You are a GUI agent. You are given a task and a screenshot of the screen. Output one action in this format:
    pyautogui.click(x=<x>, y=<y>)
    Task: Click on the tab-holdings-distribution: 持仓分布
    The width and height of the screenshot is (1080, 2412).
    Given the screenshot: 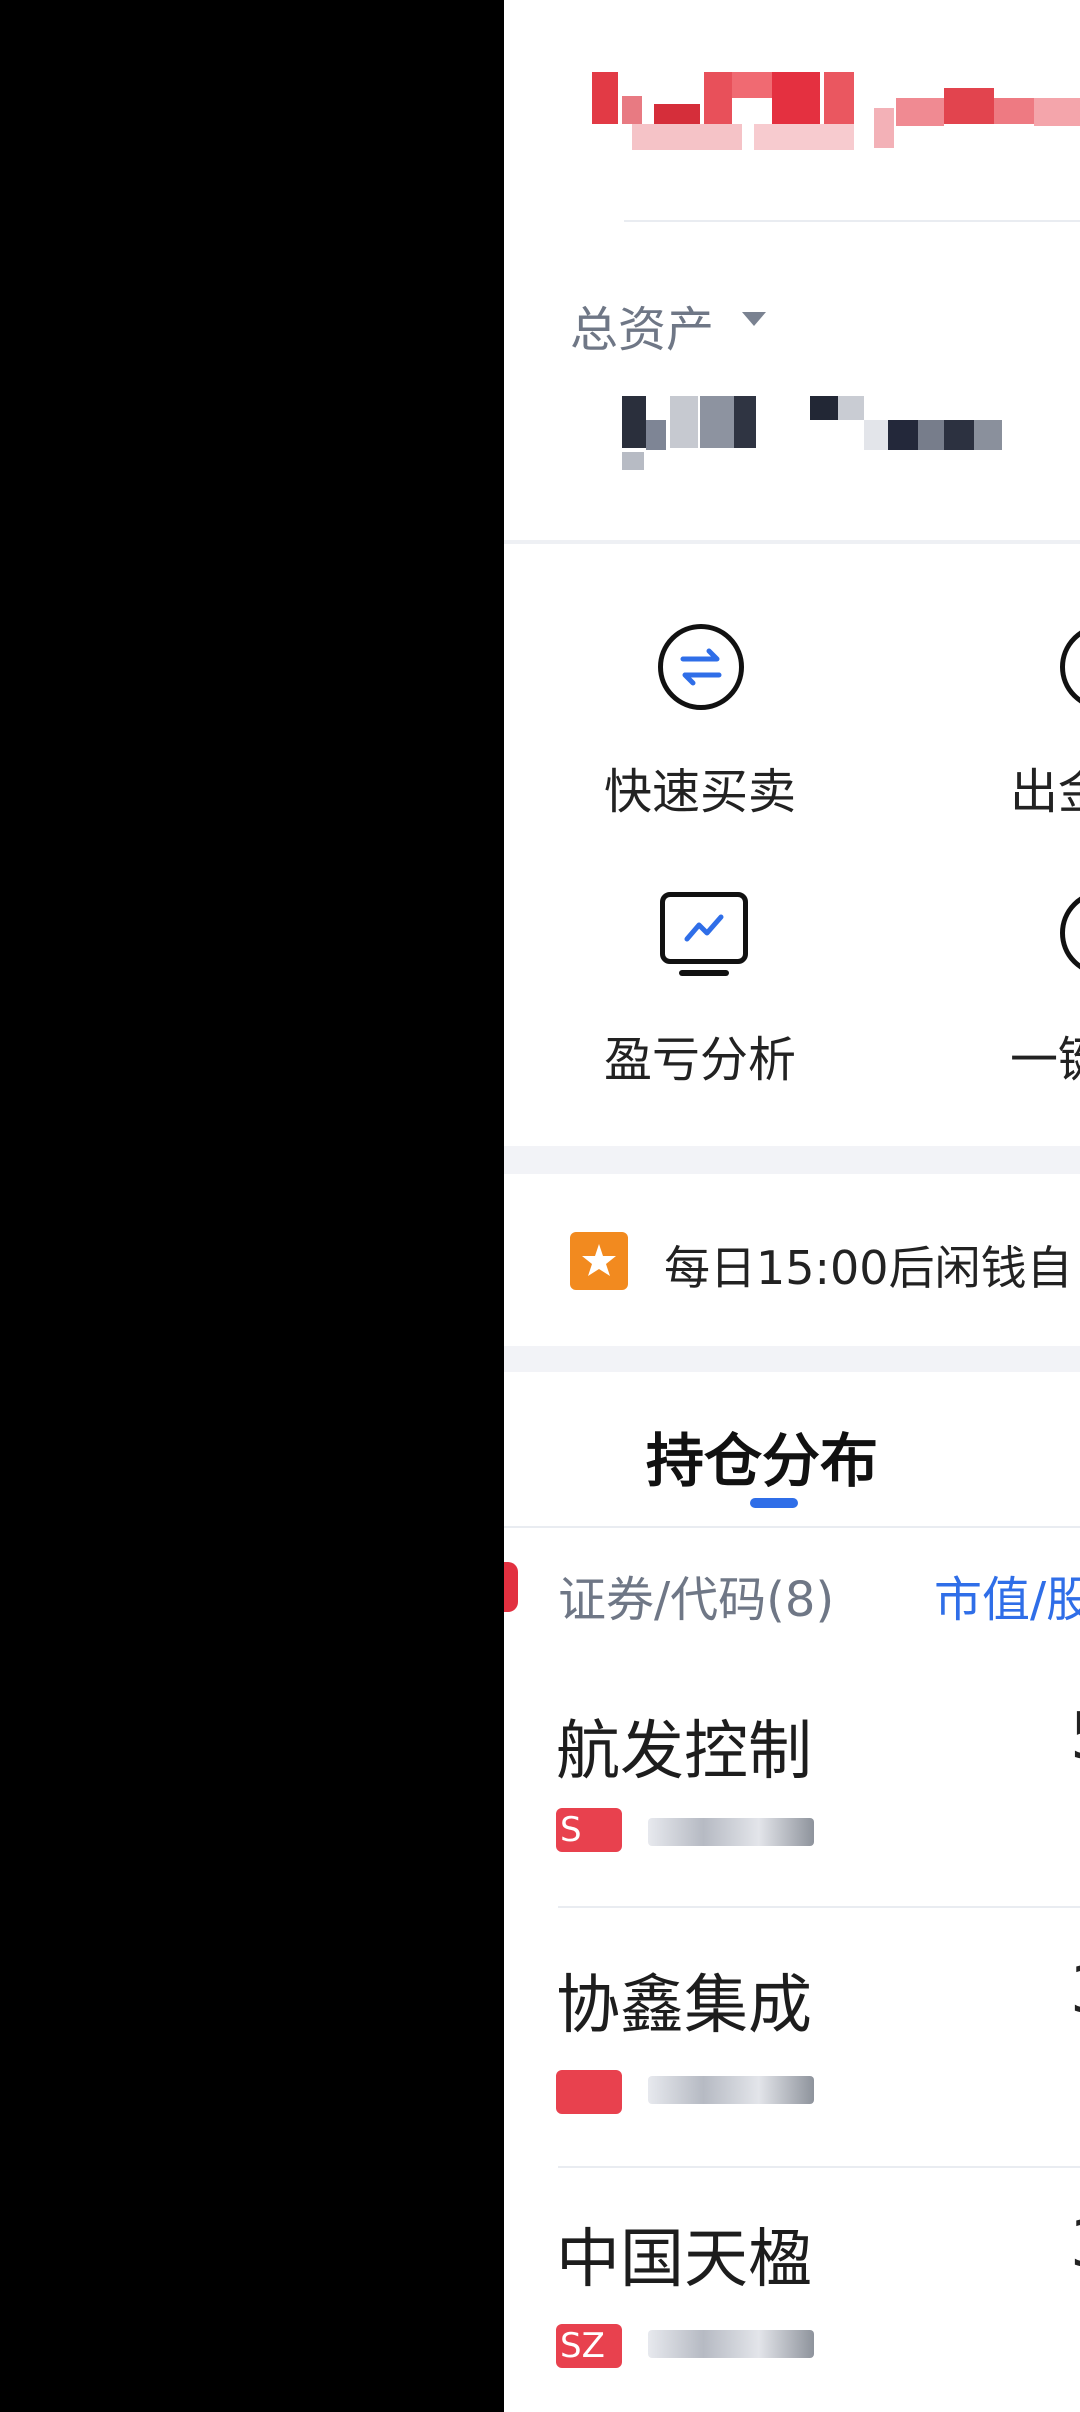 What is the action you would take?
    pyautogui.click(x=762, y=1456)
    